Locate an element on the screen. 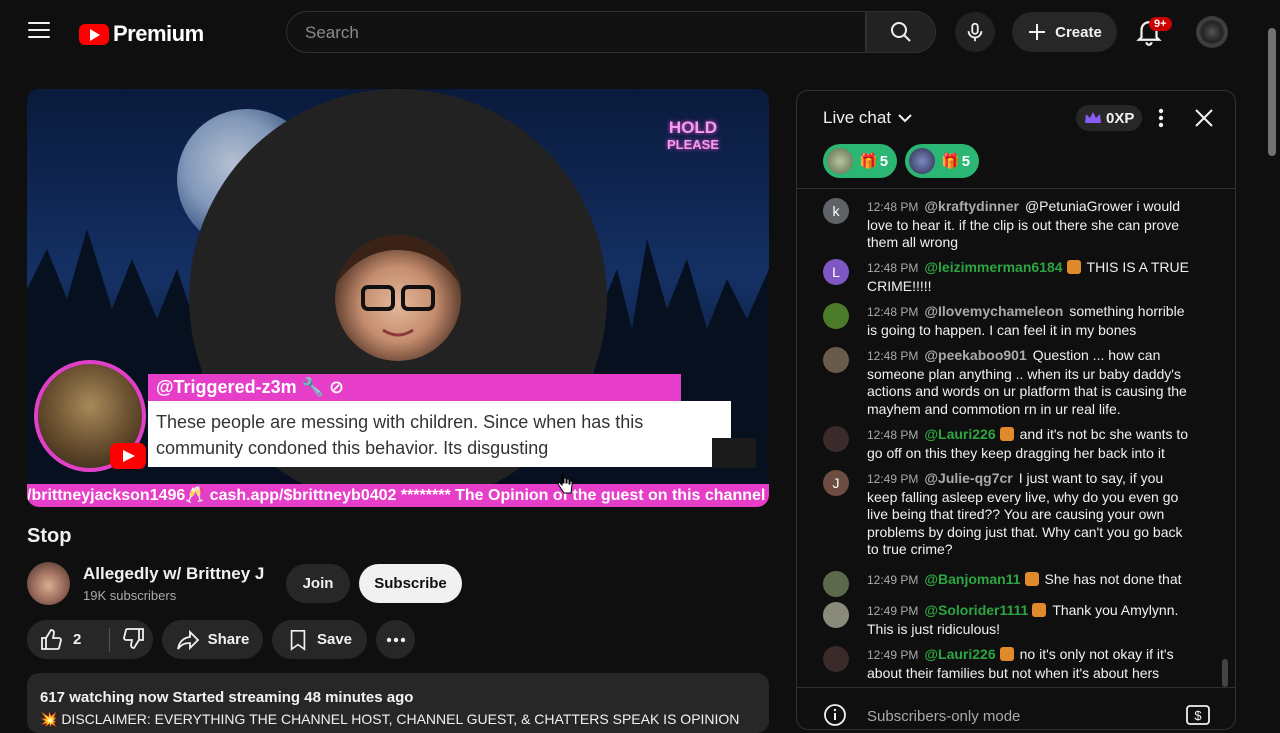 This screenshot has width=1280, height=733. chat-message-body: 12:49 PM @Banjoman11 She has not done that is located at coordinates (1032, 580).